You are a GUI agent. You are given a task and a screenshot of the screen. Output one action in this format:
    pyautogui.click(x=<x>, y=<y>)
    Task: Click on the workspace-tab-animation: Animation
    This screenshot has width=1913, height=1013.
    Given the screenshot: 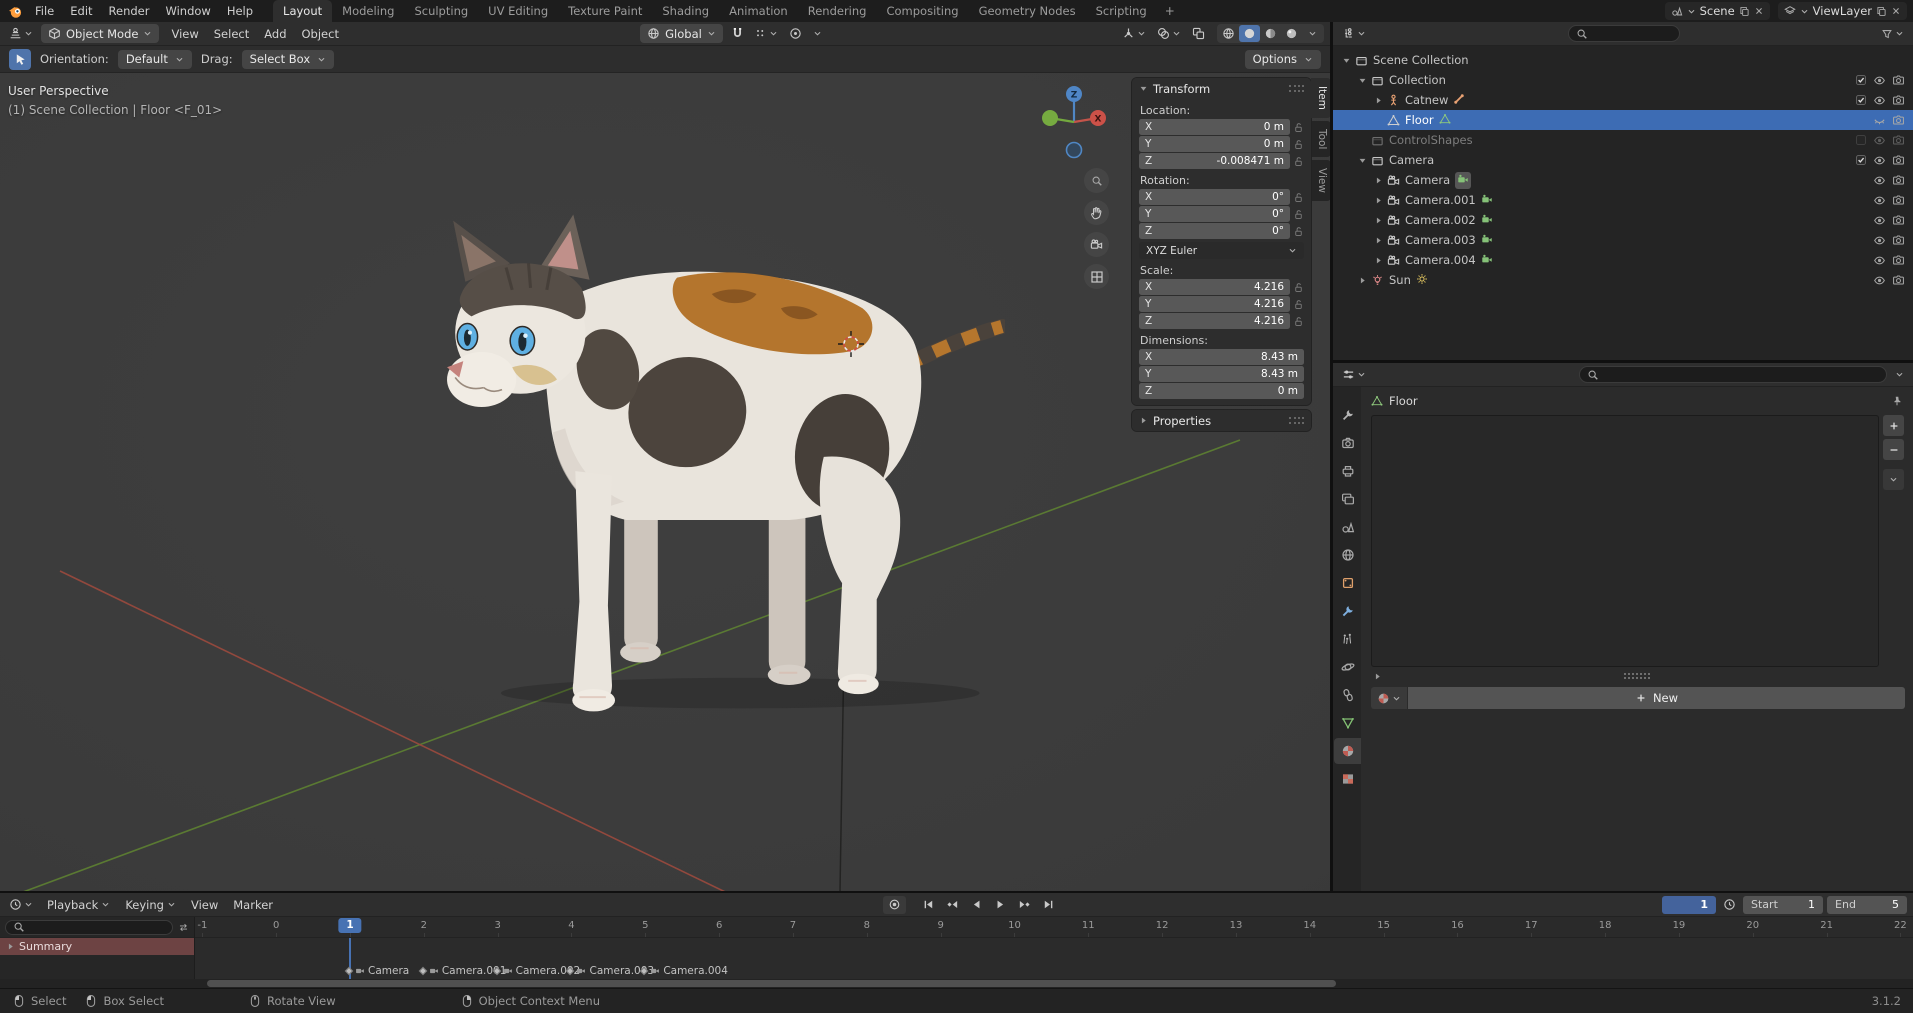 What is the action you would take?
    pyautogui.click(x=758, y=11)
    